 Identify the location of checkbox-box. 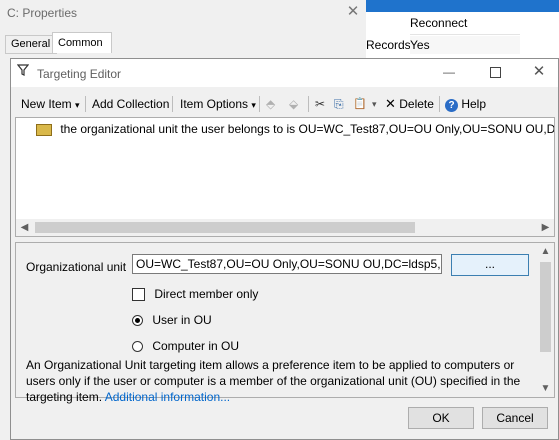
(138, 295).